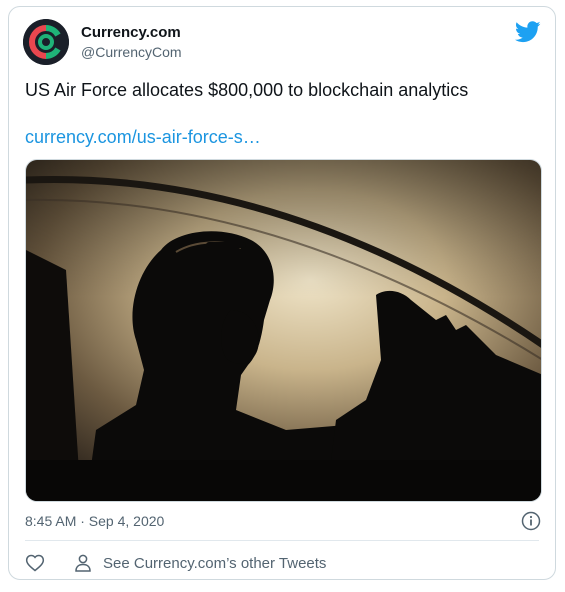 The width and height of the screenshot is (565, 592). What do you see at coordinates (131, 32) in the screenshot?
I see `account-name: Currency.com` at bounding box center [131, 32].